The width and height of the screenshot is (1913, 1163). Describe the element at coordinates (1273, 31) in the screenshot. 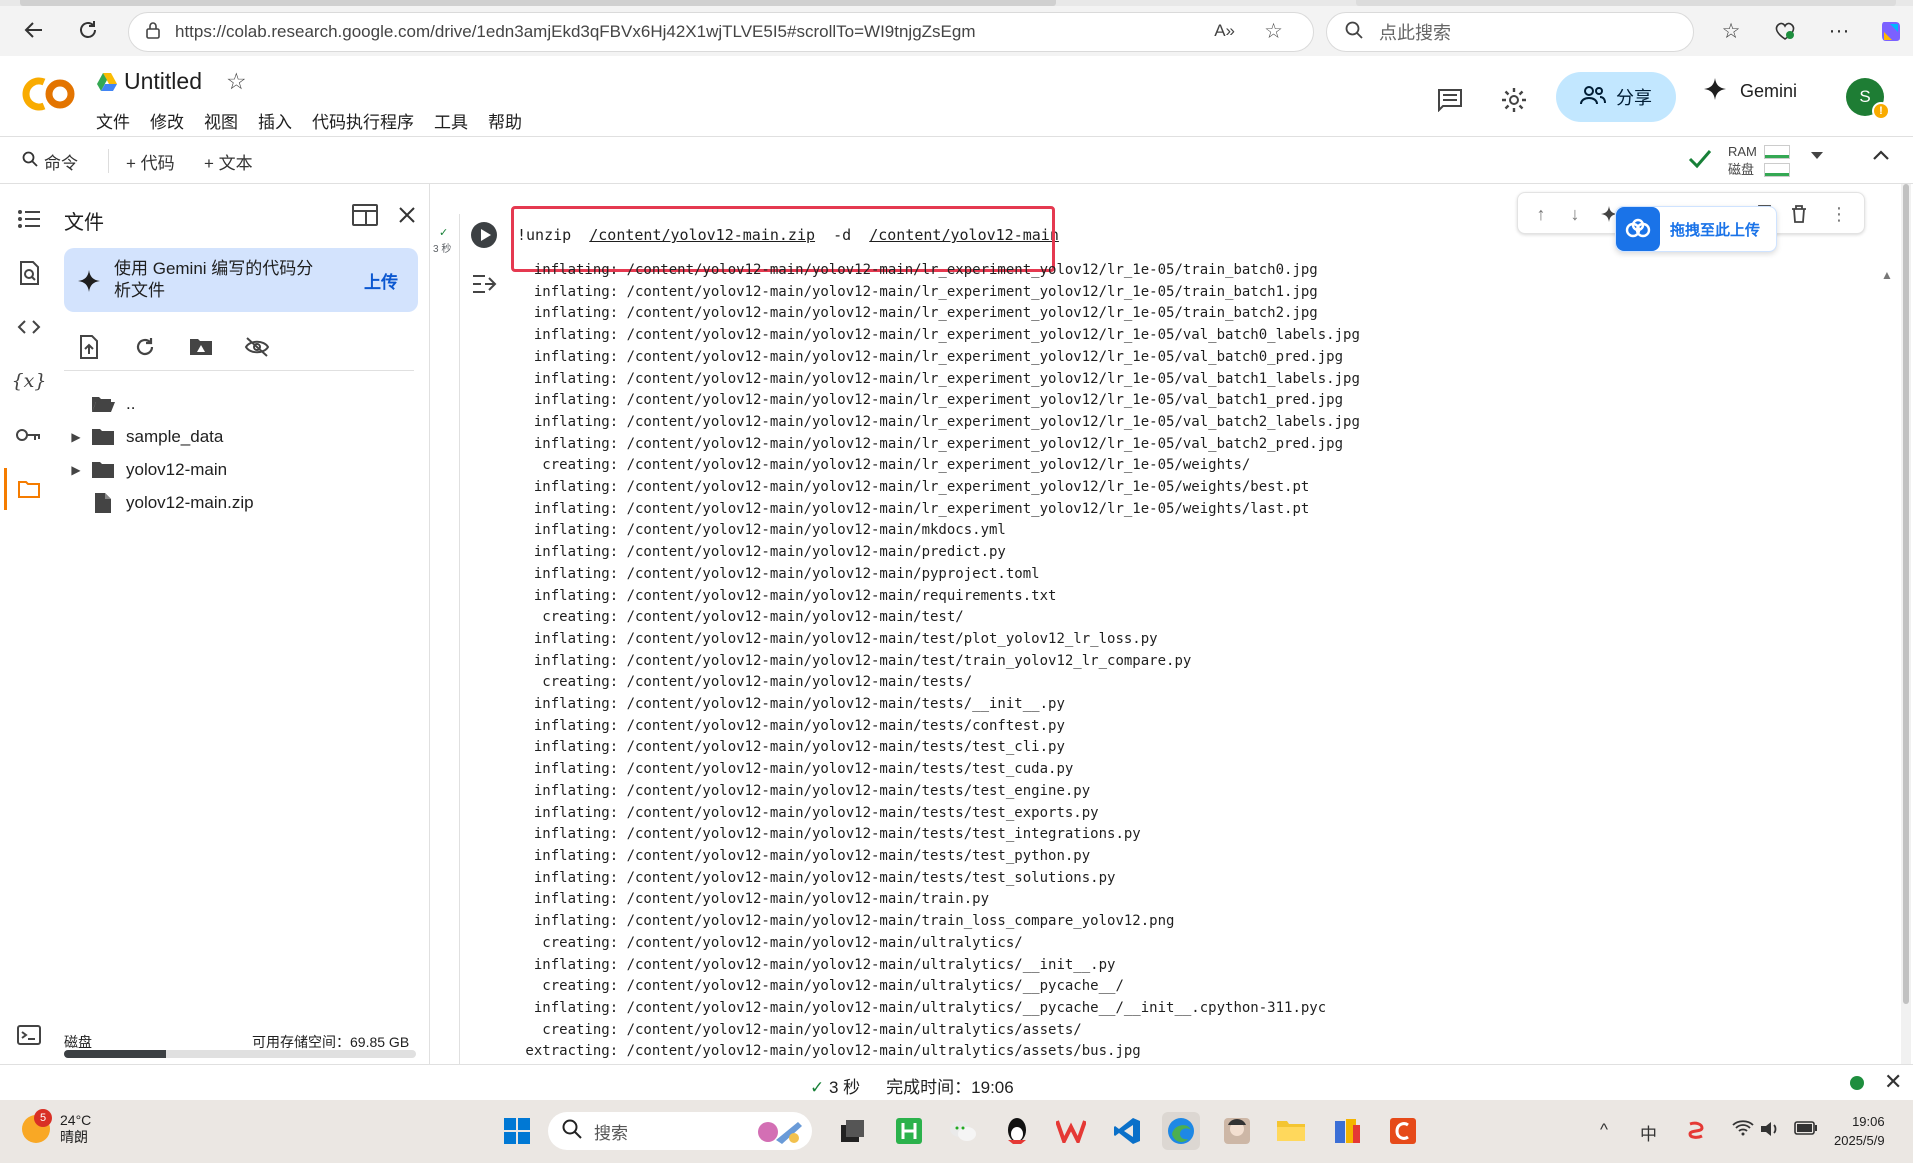

I see `favorite-star-icon: ☆` at that location.